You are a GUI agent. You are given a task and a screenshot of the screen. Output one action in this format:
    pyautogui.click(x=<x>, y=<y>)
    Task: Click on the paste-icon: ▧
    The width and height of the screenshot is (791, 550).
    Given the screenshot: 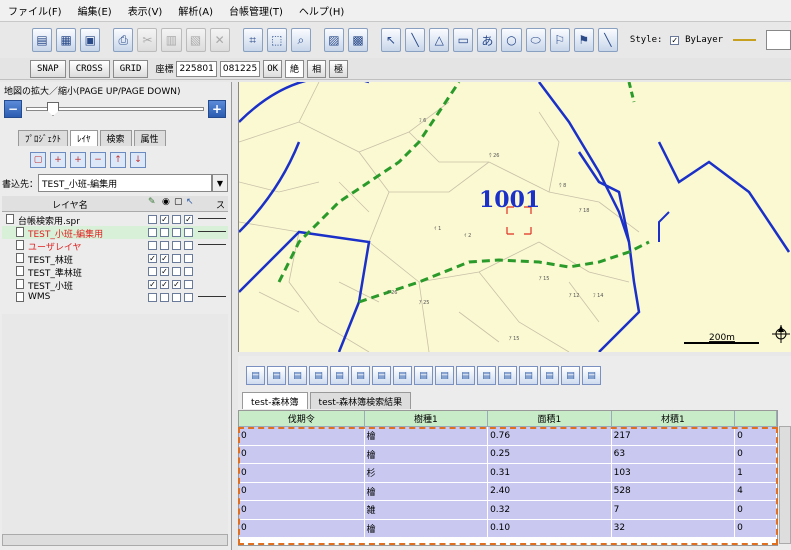 What is the action you would take?
    pyautogui.click(x=195, y=40)
    